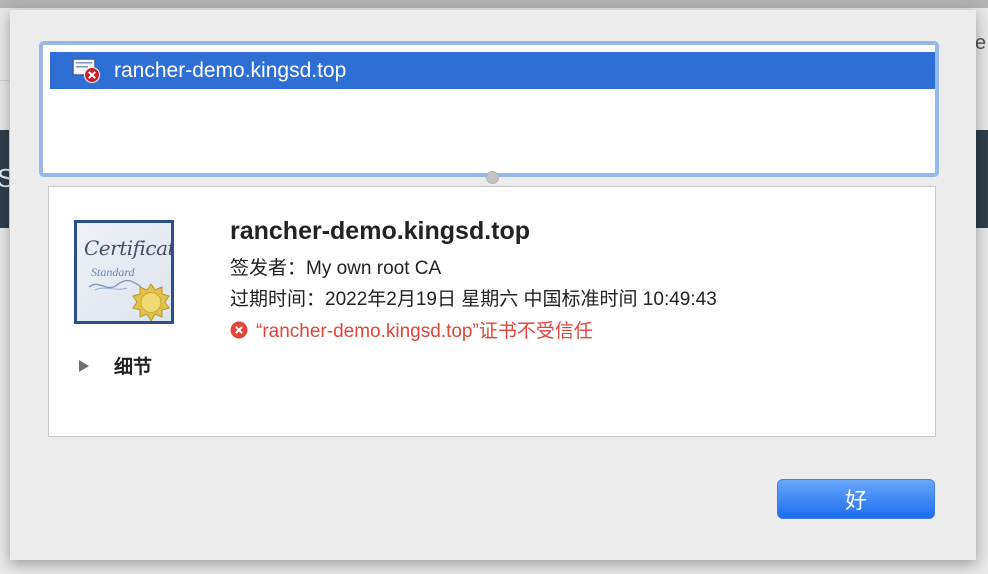  What do you see at coordinates (84, 366) in the screenshot?
I see `disclosure-triangle-icon` at bounding box center [84, 366].